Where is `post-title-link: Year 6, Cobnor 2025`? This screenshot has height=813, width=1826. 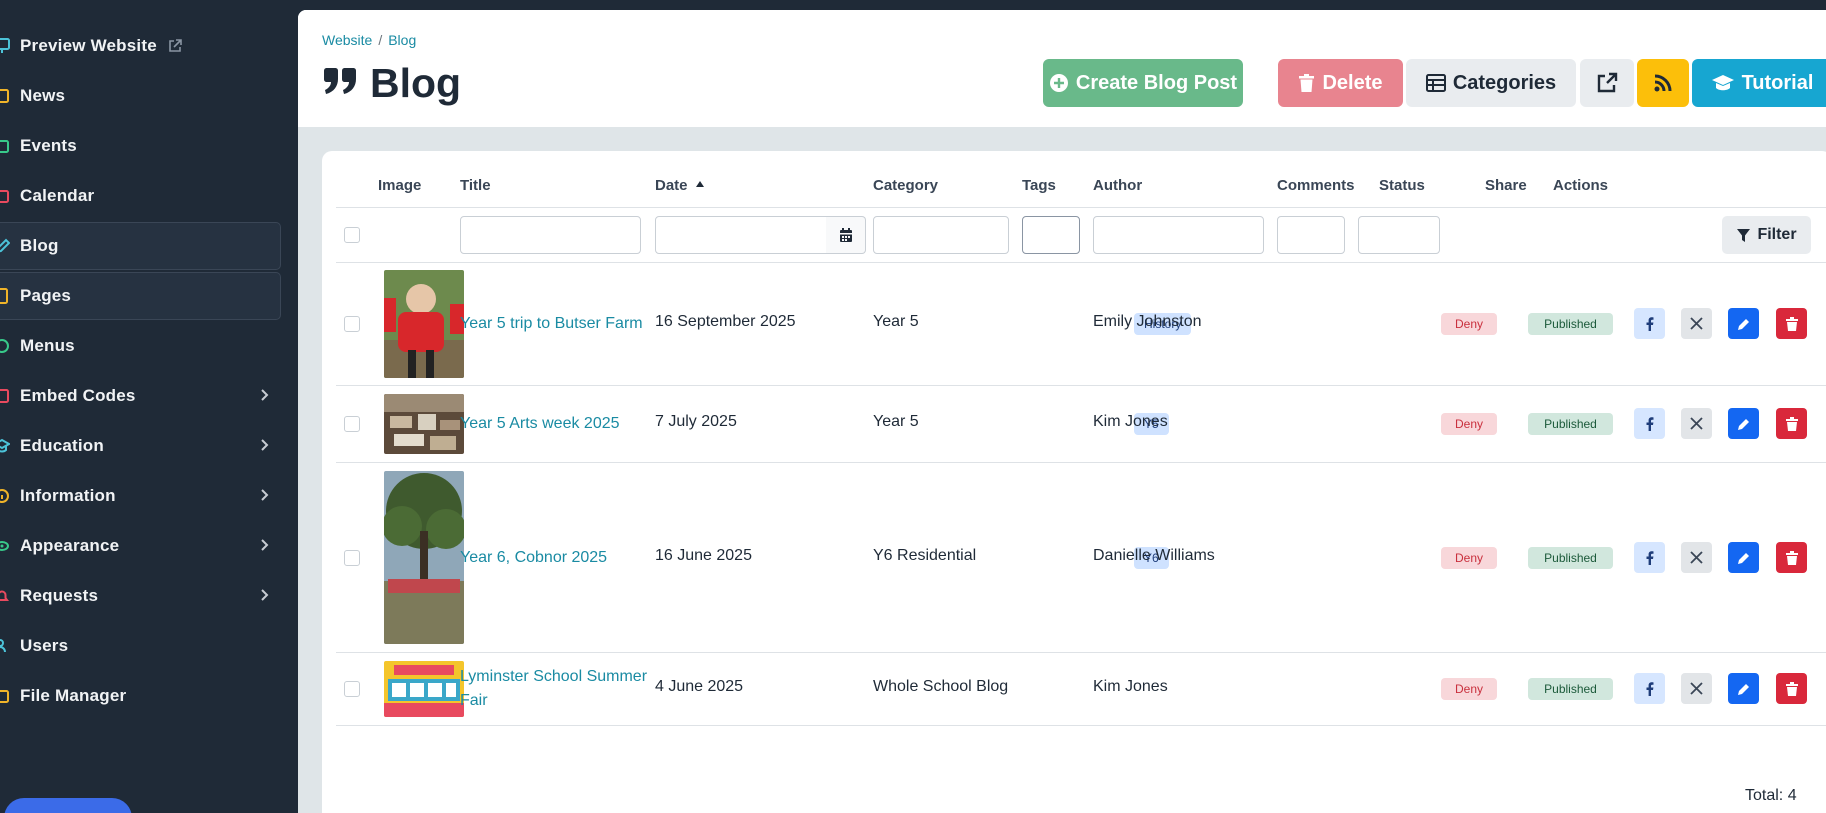 post-title-link: Year 6, Cobnor 2025 is located at coordinates (533, 558).